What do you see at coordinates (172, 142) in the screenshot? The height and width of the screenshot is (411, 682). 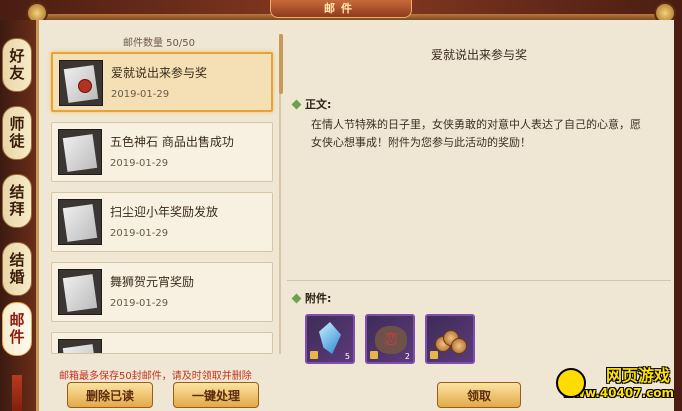 I see `mail-title: 五色神石 商品出售成功` at bounding box center [172, 142].